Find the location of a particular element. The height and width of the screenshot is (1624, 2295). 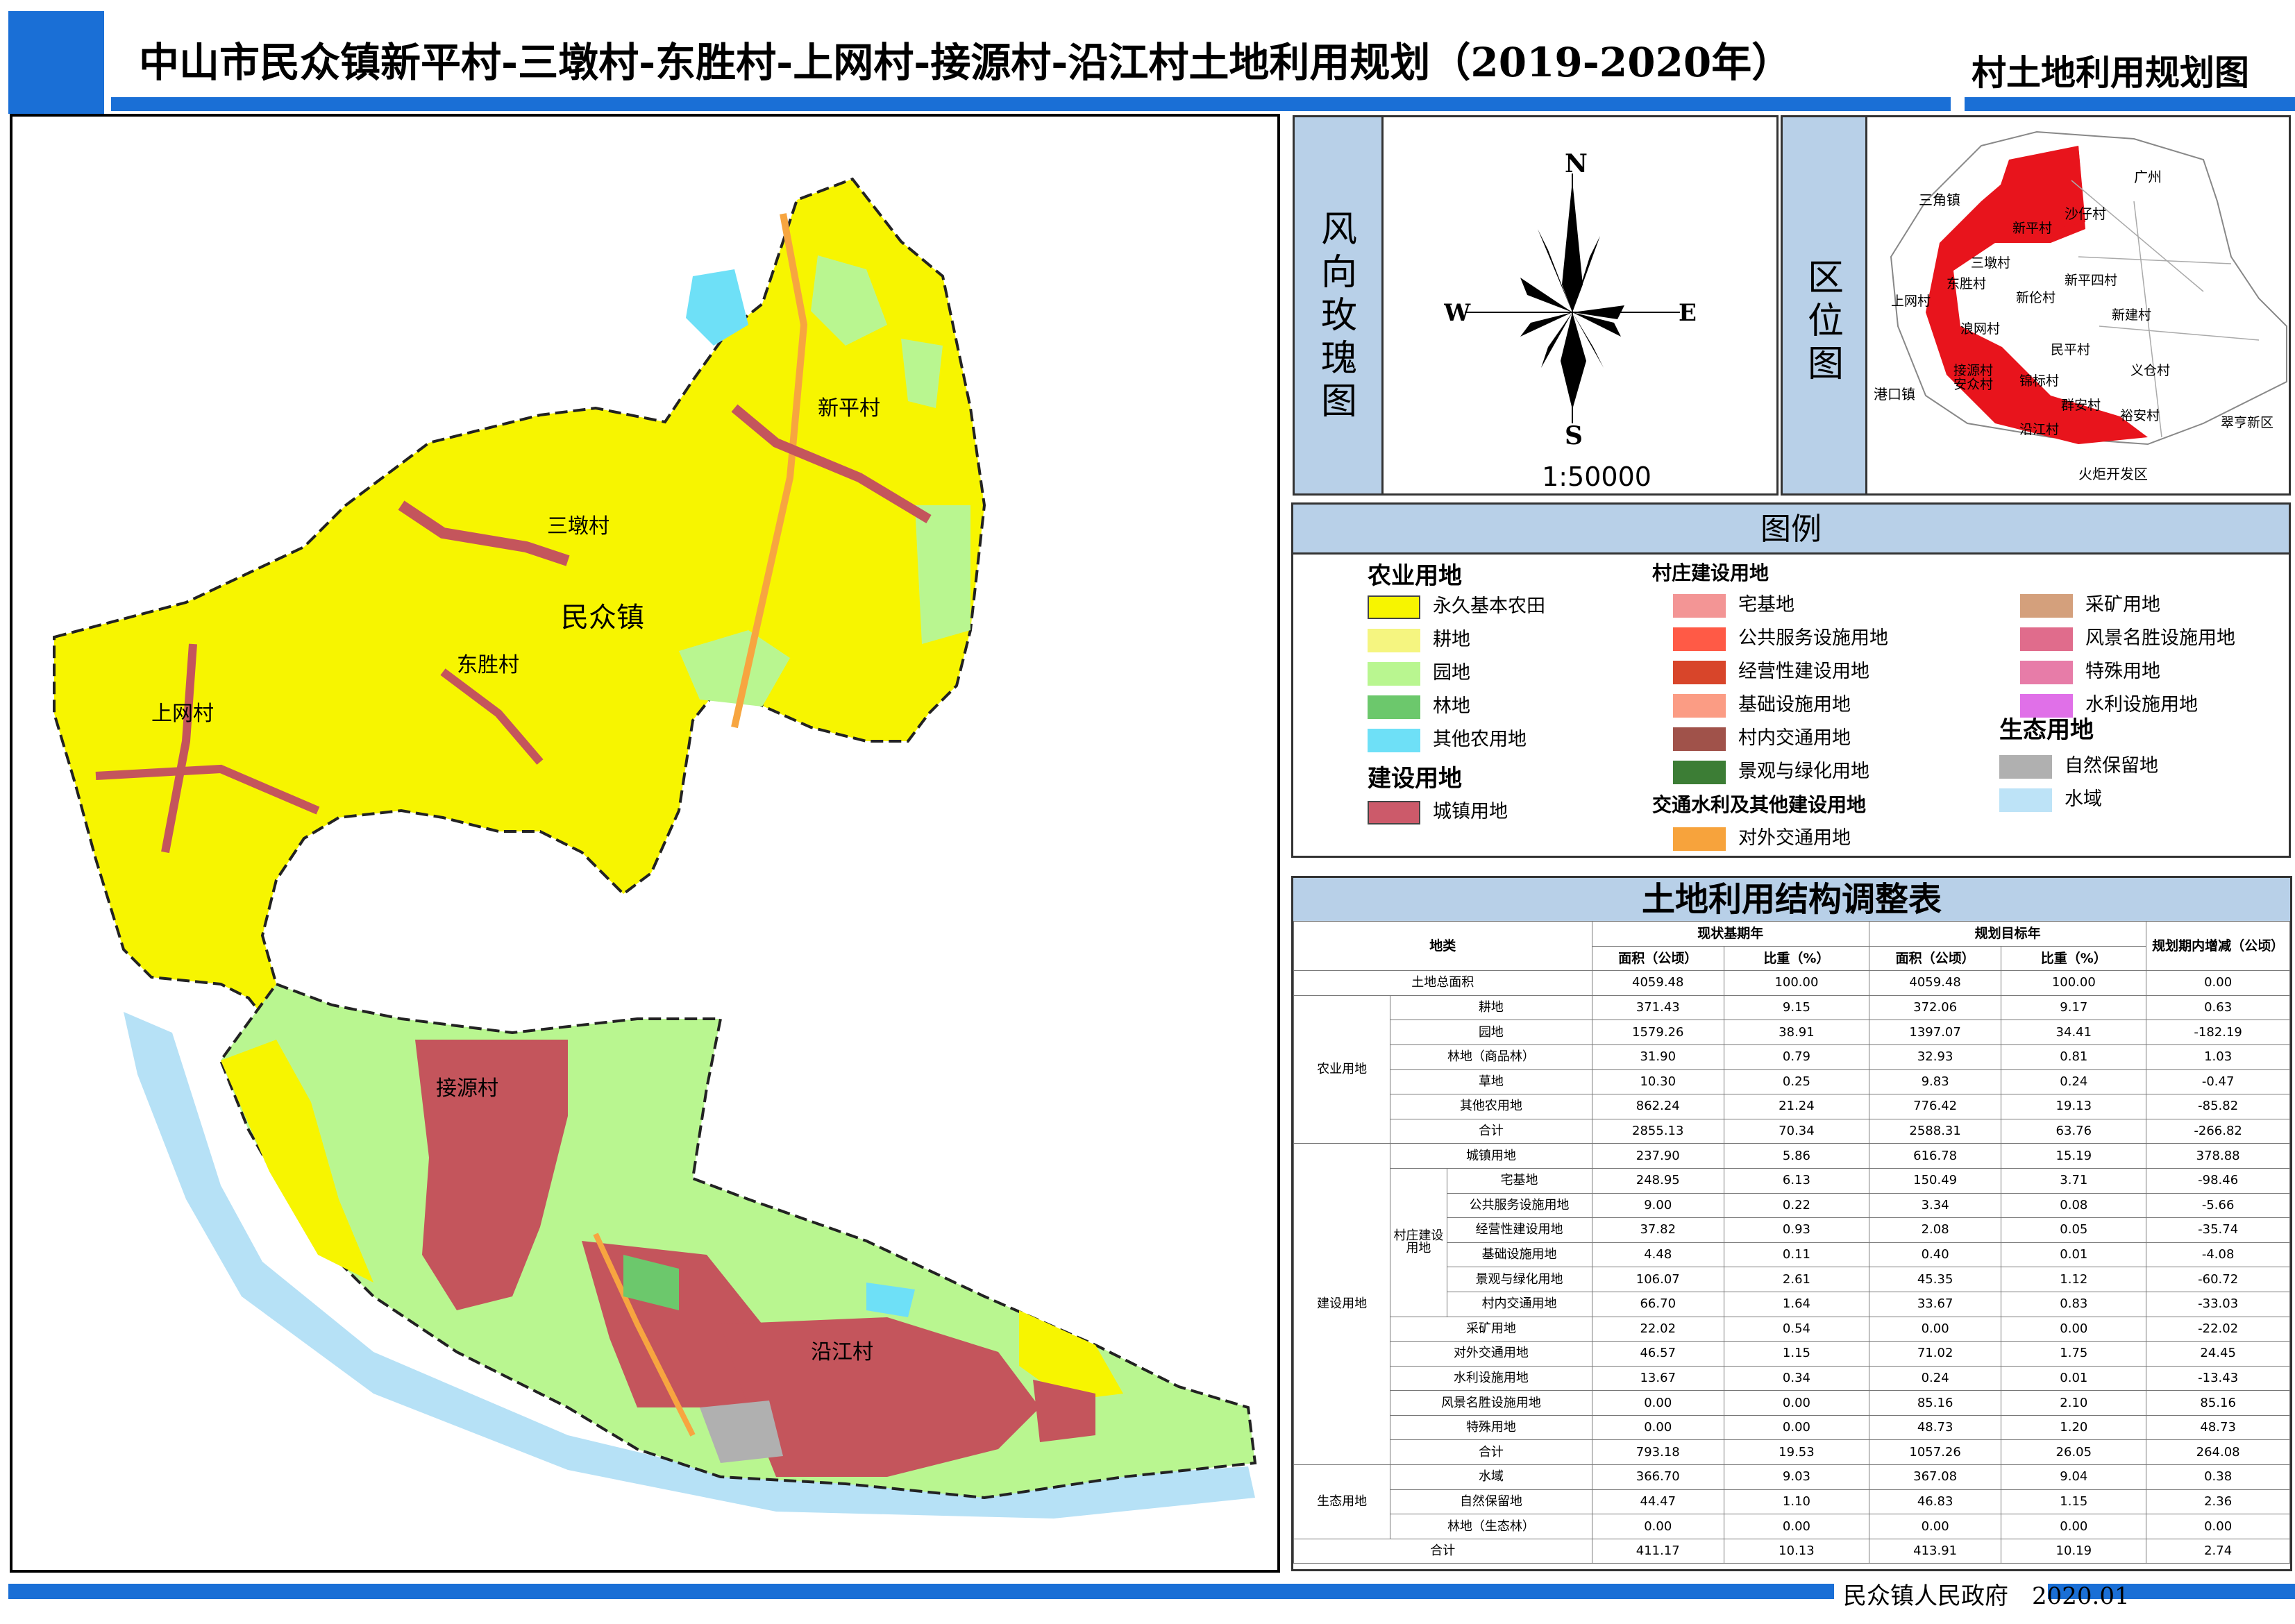

table-cell: 村庄建设用地 is located at coordinates (1418, 1242).